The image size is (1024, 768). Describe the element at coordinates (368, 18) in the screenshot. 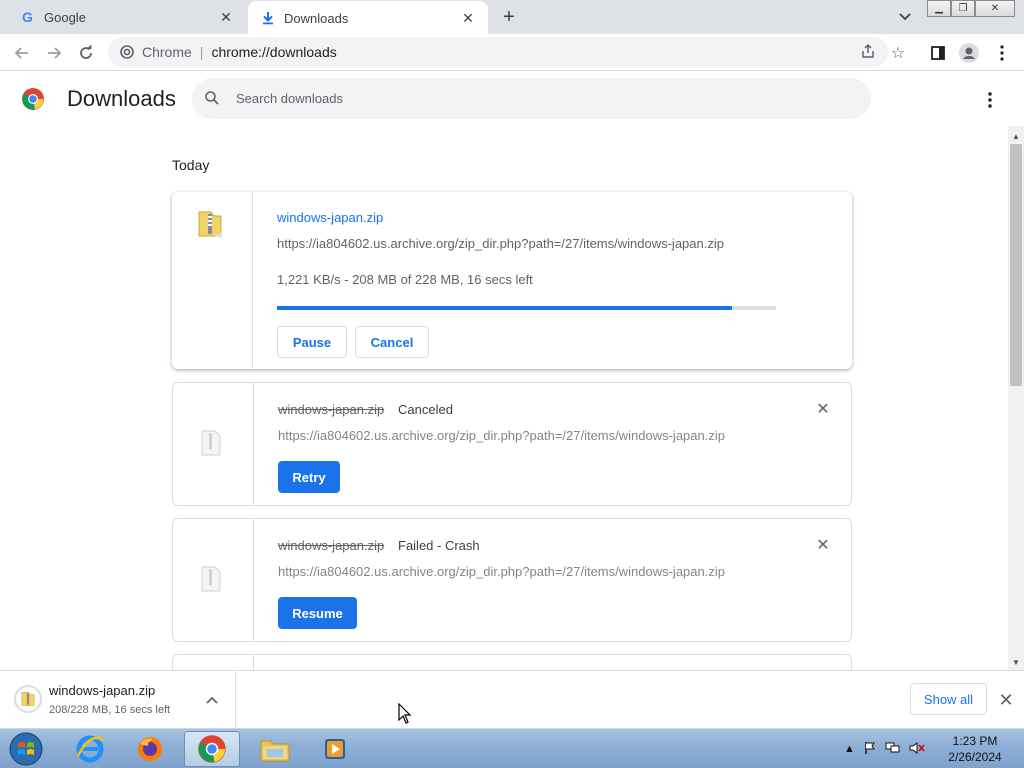

I see `tab-downloads: Downloads ✕` at that location.